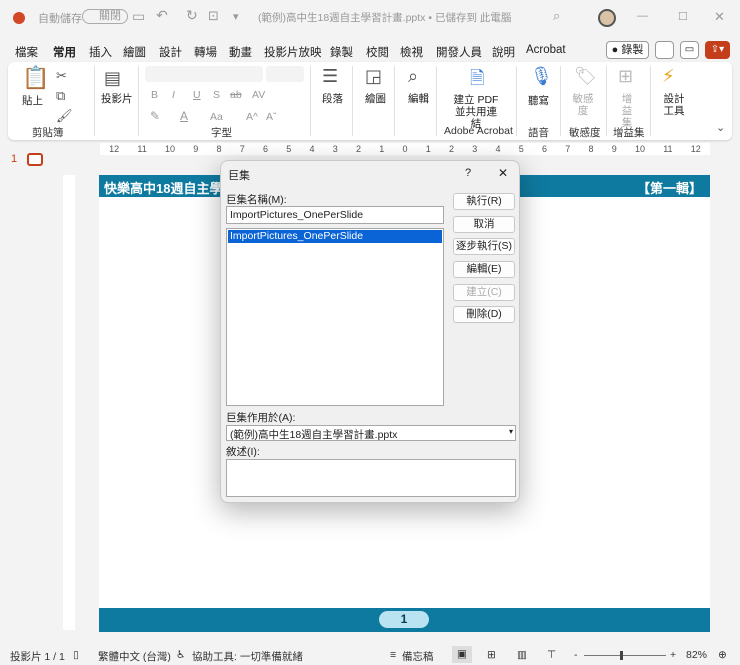 Image resolution: width=740 pixels, height=665 pixels. What do you see at coordinates (556, 16) in the screenshot?
I see `search-icon: ⌕` at bounding box center [556, 16].